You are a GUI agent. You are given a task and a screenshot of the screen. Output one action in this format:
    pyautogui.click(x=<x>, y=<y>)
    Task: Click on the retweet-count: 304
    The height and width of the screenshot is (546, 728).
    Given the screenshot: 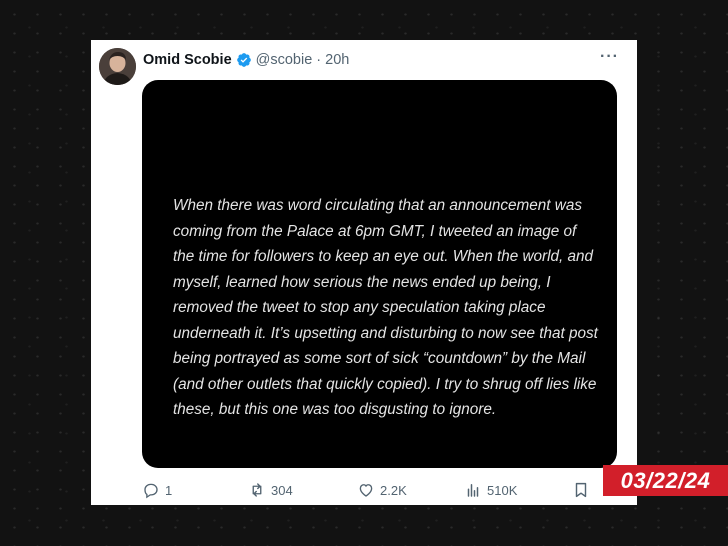 What is the action you would take?
    pyautogui.click(x=282, y=490)
    